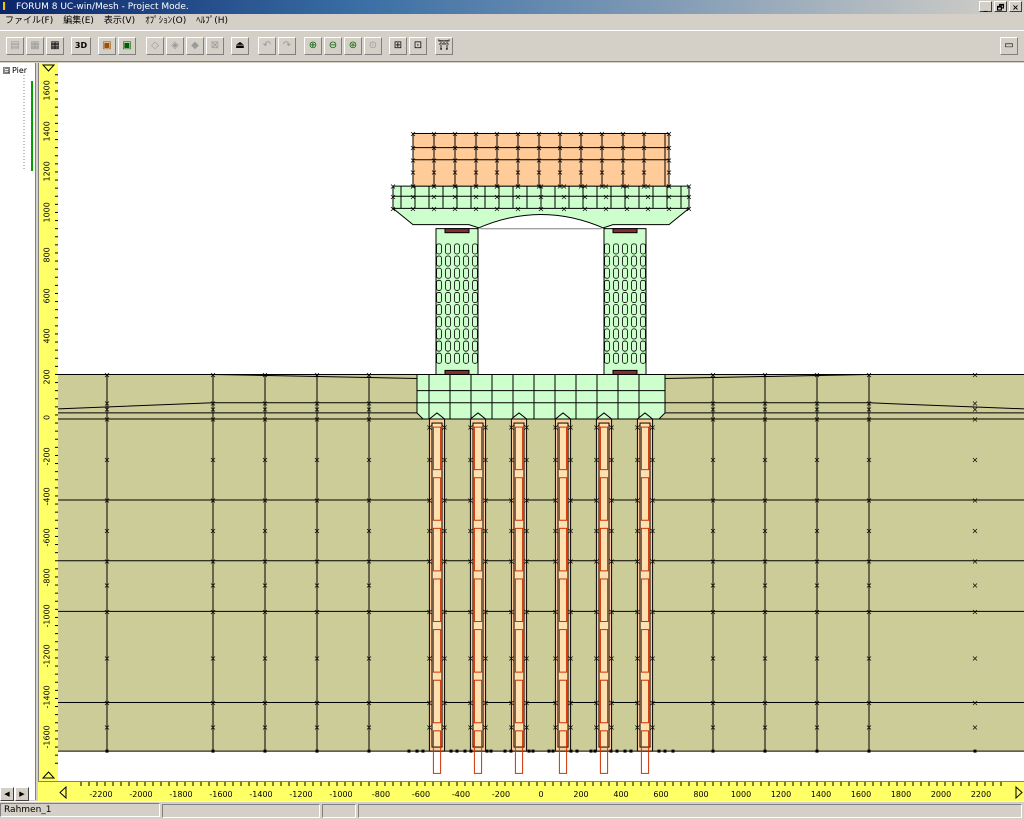  What do you see at coordinates (398, 46) in the screenshot?
I see `fit-all-icon: ⊞` at bounding box center [398, 46].